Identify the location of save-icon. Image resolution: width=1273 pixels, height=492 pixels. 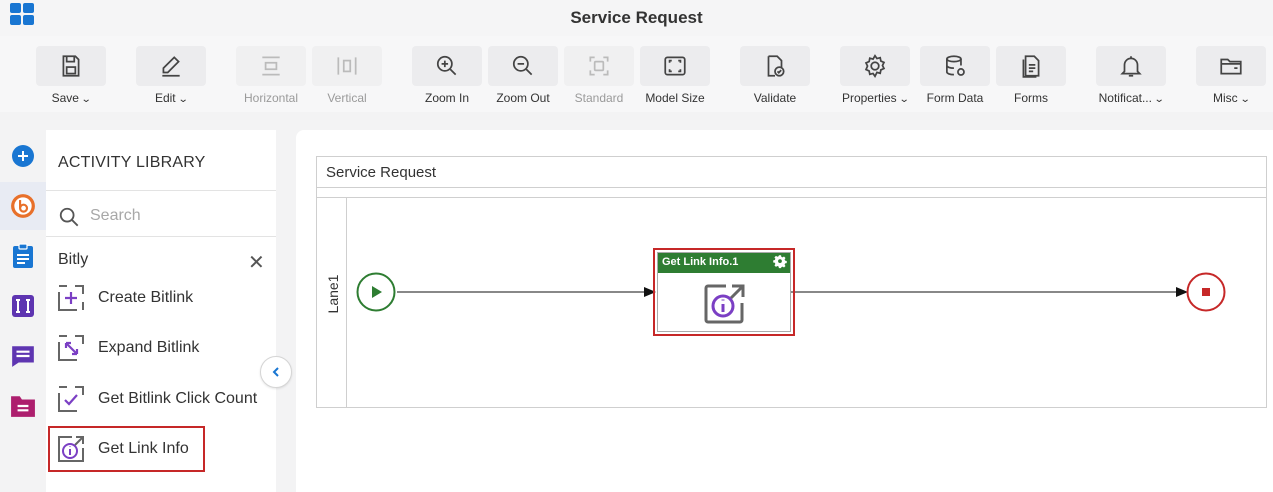
(71, 66).